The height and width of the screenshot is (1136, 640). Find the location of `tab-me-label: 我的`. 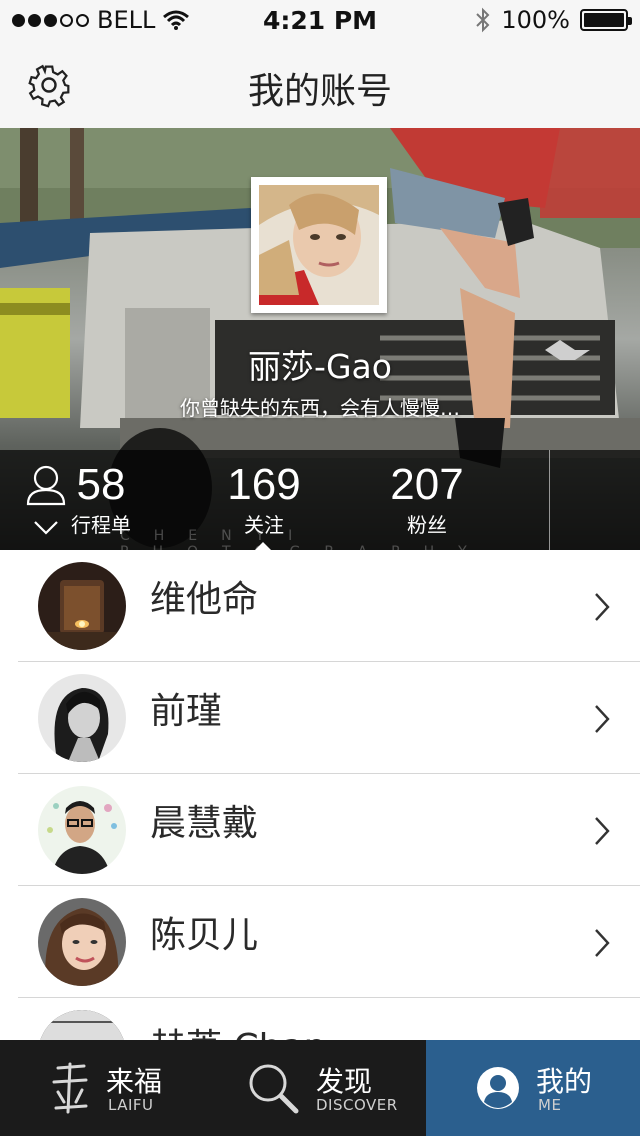

tab-me-label: 我的 is located at coordinates (564, 1081).